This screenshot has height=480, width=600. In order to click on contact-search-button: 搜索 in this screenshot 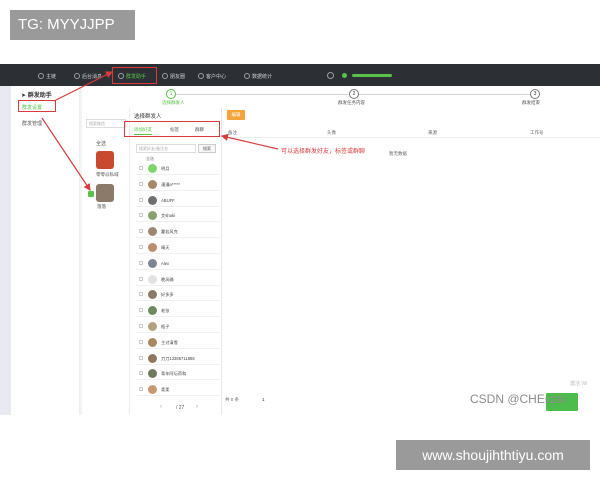, I will do `click(207, 148)`.